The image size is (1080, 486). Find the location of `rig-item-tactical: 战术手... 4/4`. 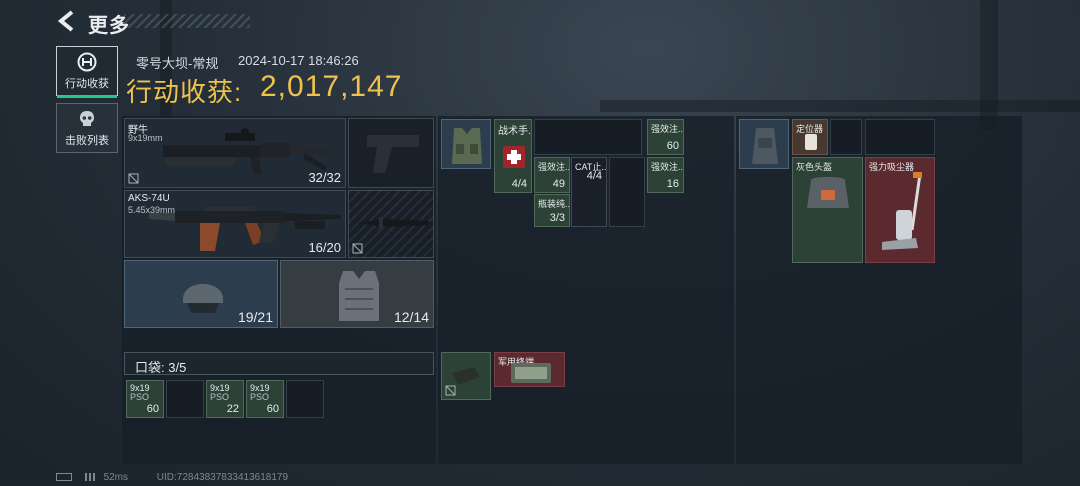

rig-item-tactical: 战术手... 4/4 is located at coordinates (513, 156).